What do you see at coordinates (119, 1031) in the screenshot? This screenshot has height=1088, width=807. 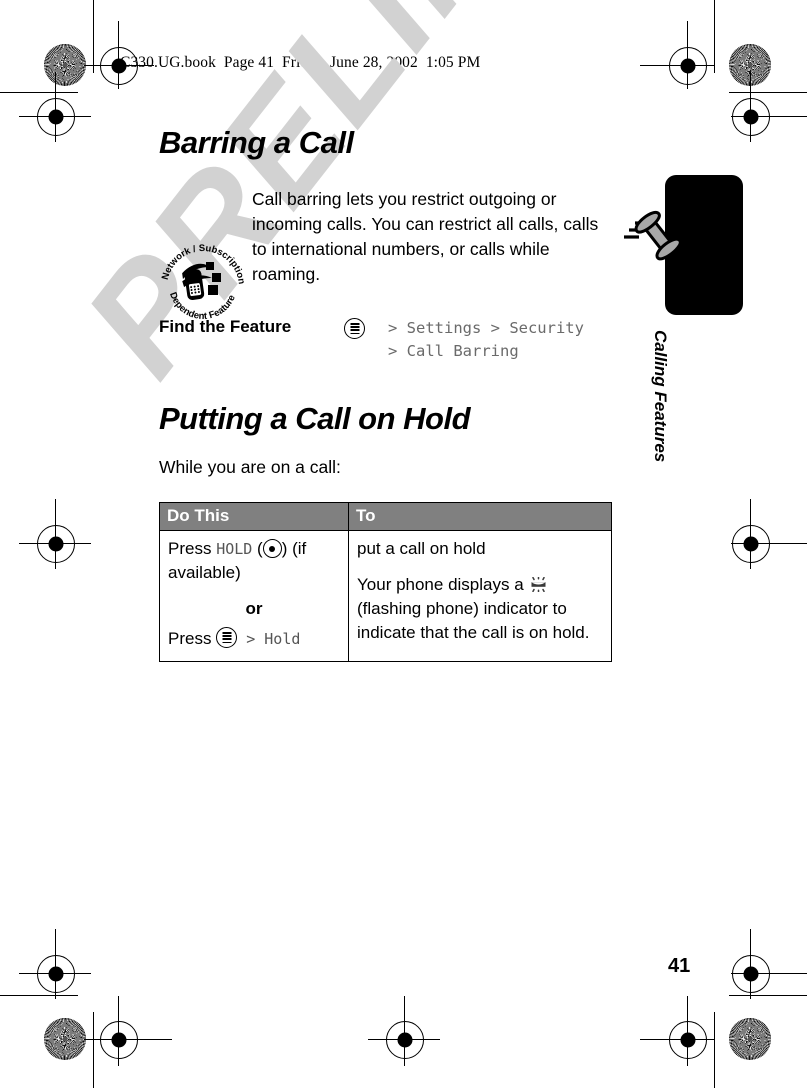 I see `registration-cross-v-bottom-left` at bounding box center [119, 1031].